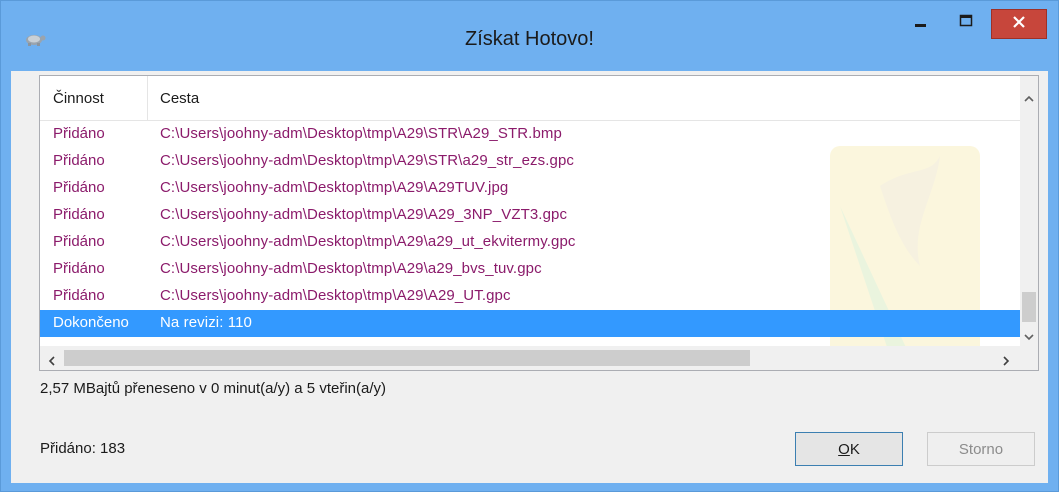  What do you see at coordinates (147, 98) in the screenshot?
I see `column-divider` at bounding box center [147, 98].